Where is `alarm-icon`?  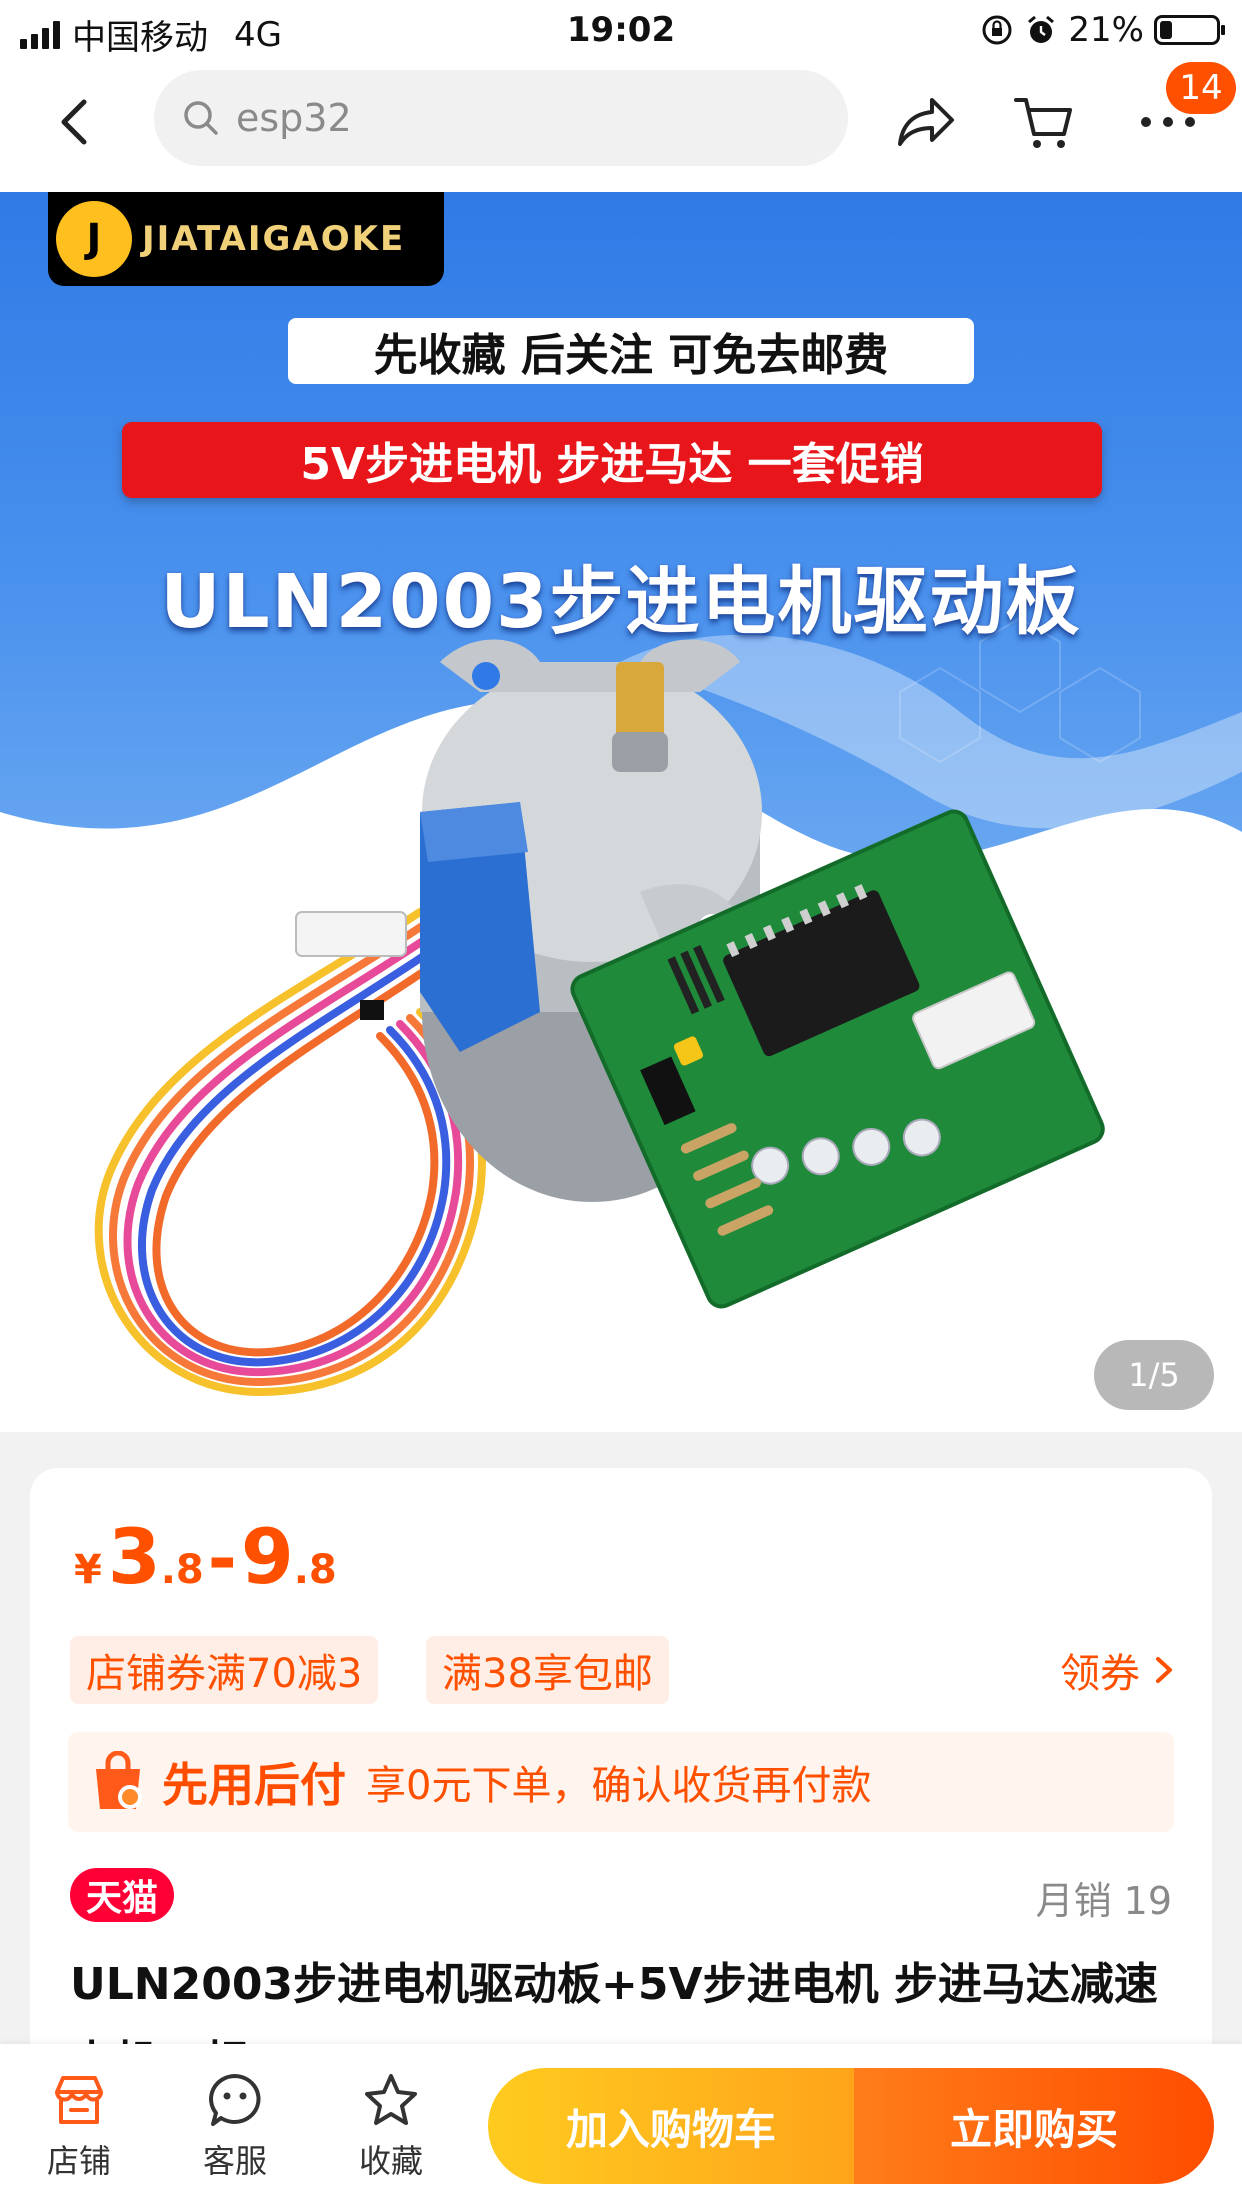 alarm-icon is located at coordinates (1041, 29).